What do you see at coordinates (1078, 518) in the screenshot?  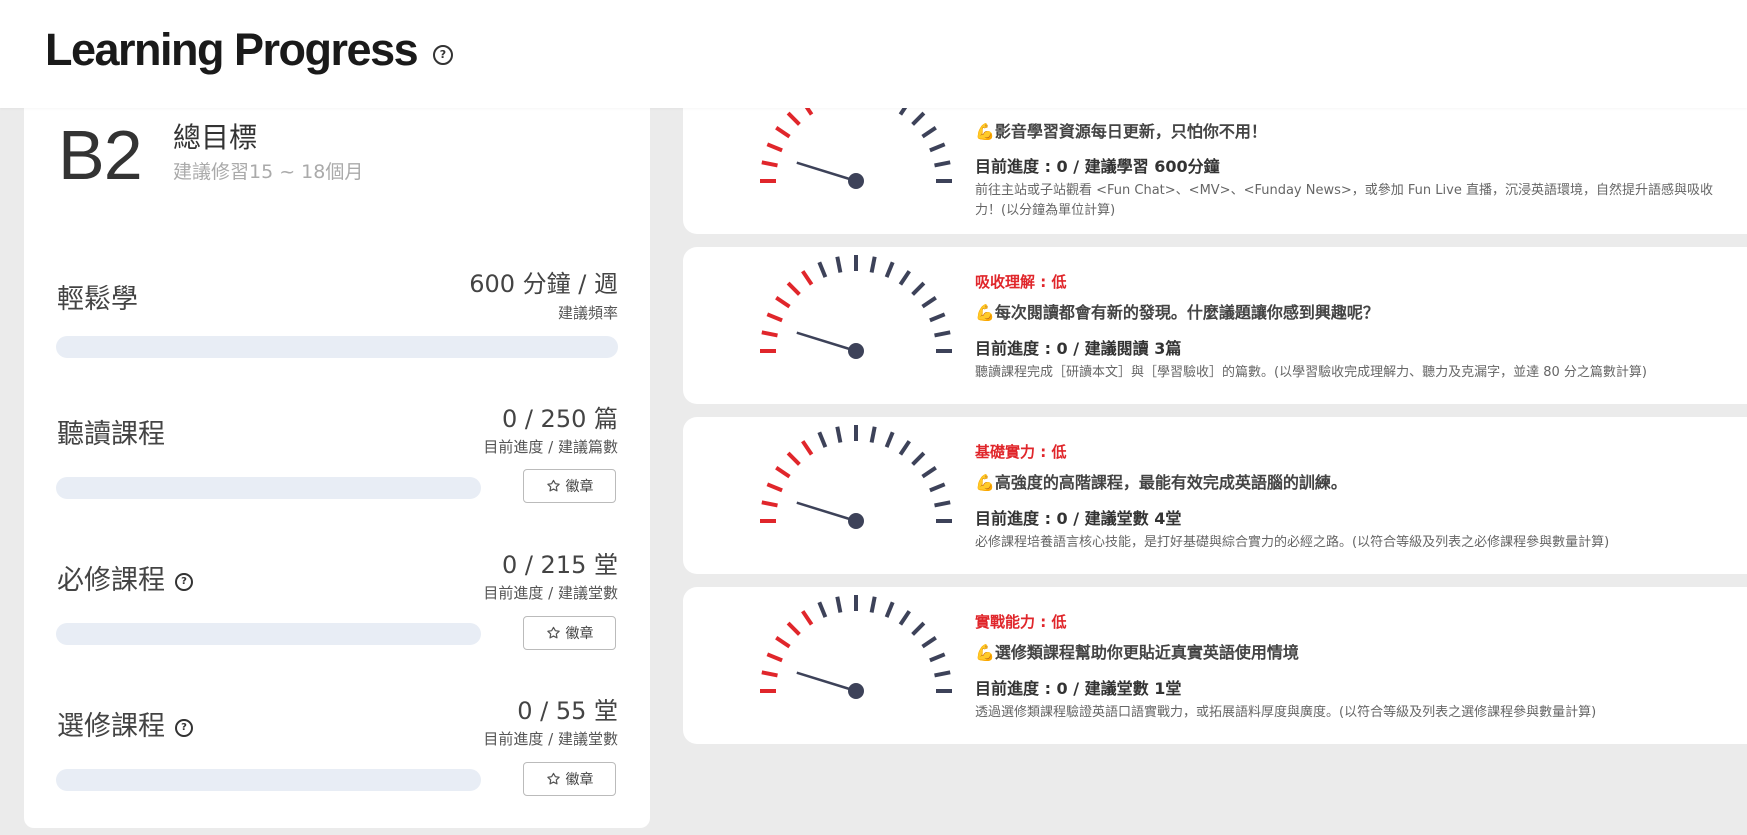 I see `gauge-progress: 目前進度 : 0 / 建議堂數 4堂` at bounding box center [1078, 518].